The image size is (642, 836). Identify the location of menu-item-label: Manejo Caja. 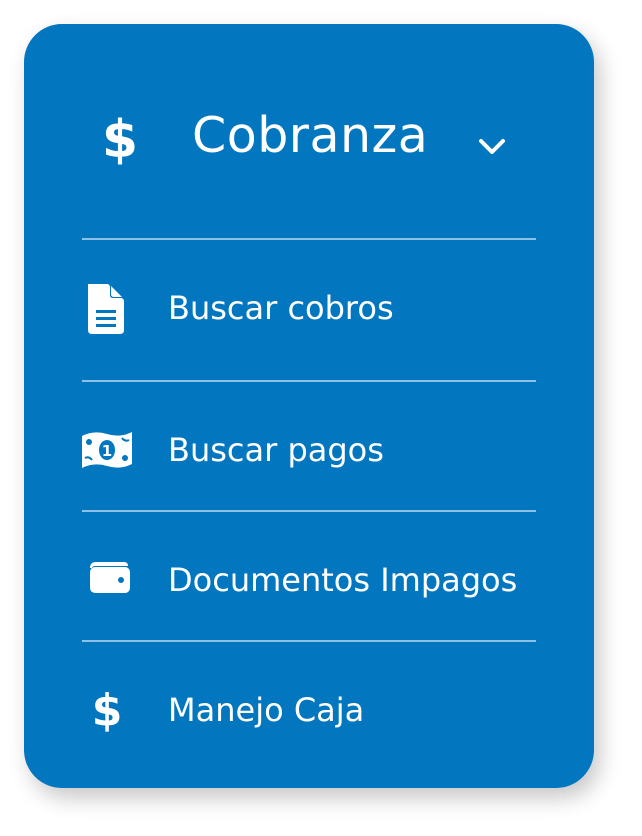
(266, 710).